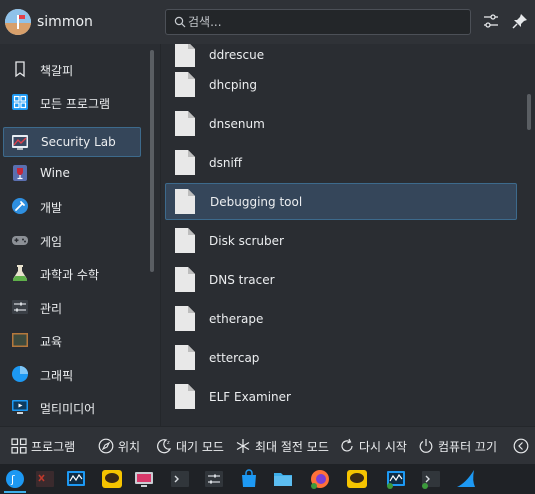 Image resolution: width=535 pixels, height=494 pixels. Describe the element at coordinates (283, 479) in the screenshot. I see `folder-icon` at that location.